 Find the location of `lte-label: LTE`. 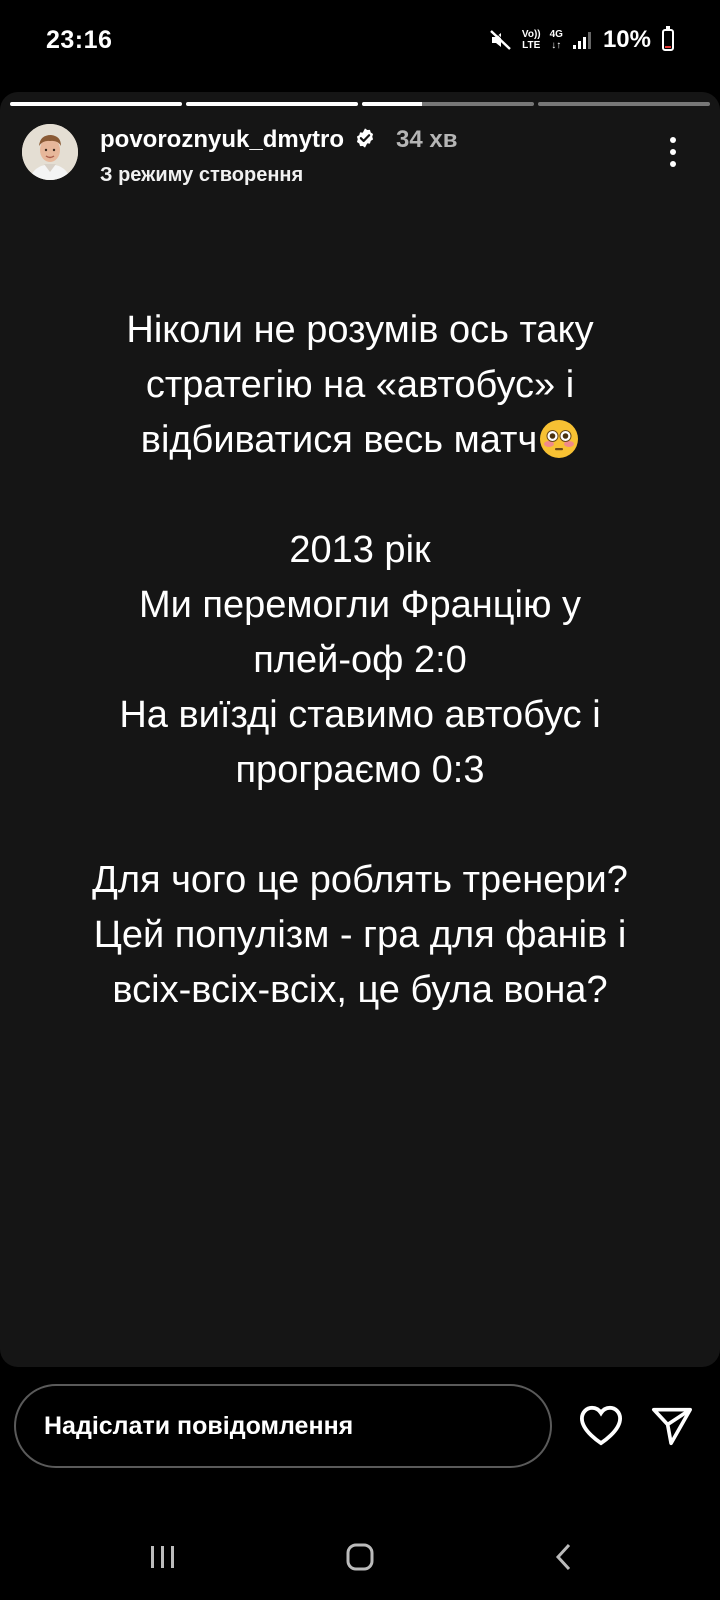

lte-label: LTE is located at coordinates (531, 45).